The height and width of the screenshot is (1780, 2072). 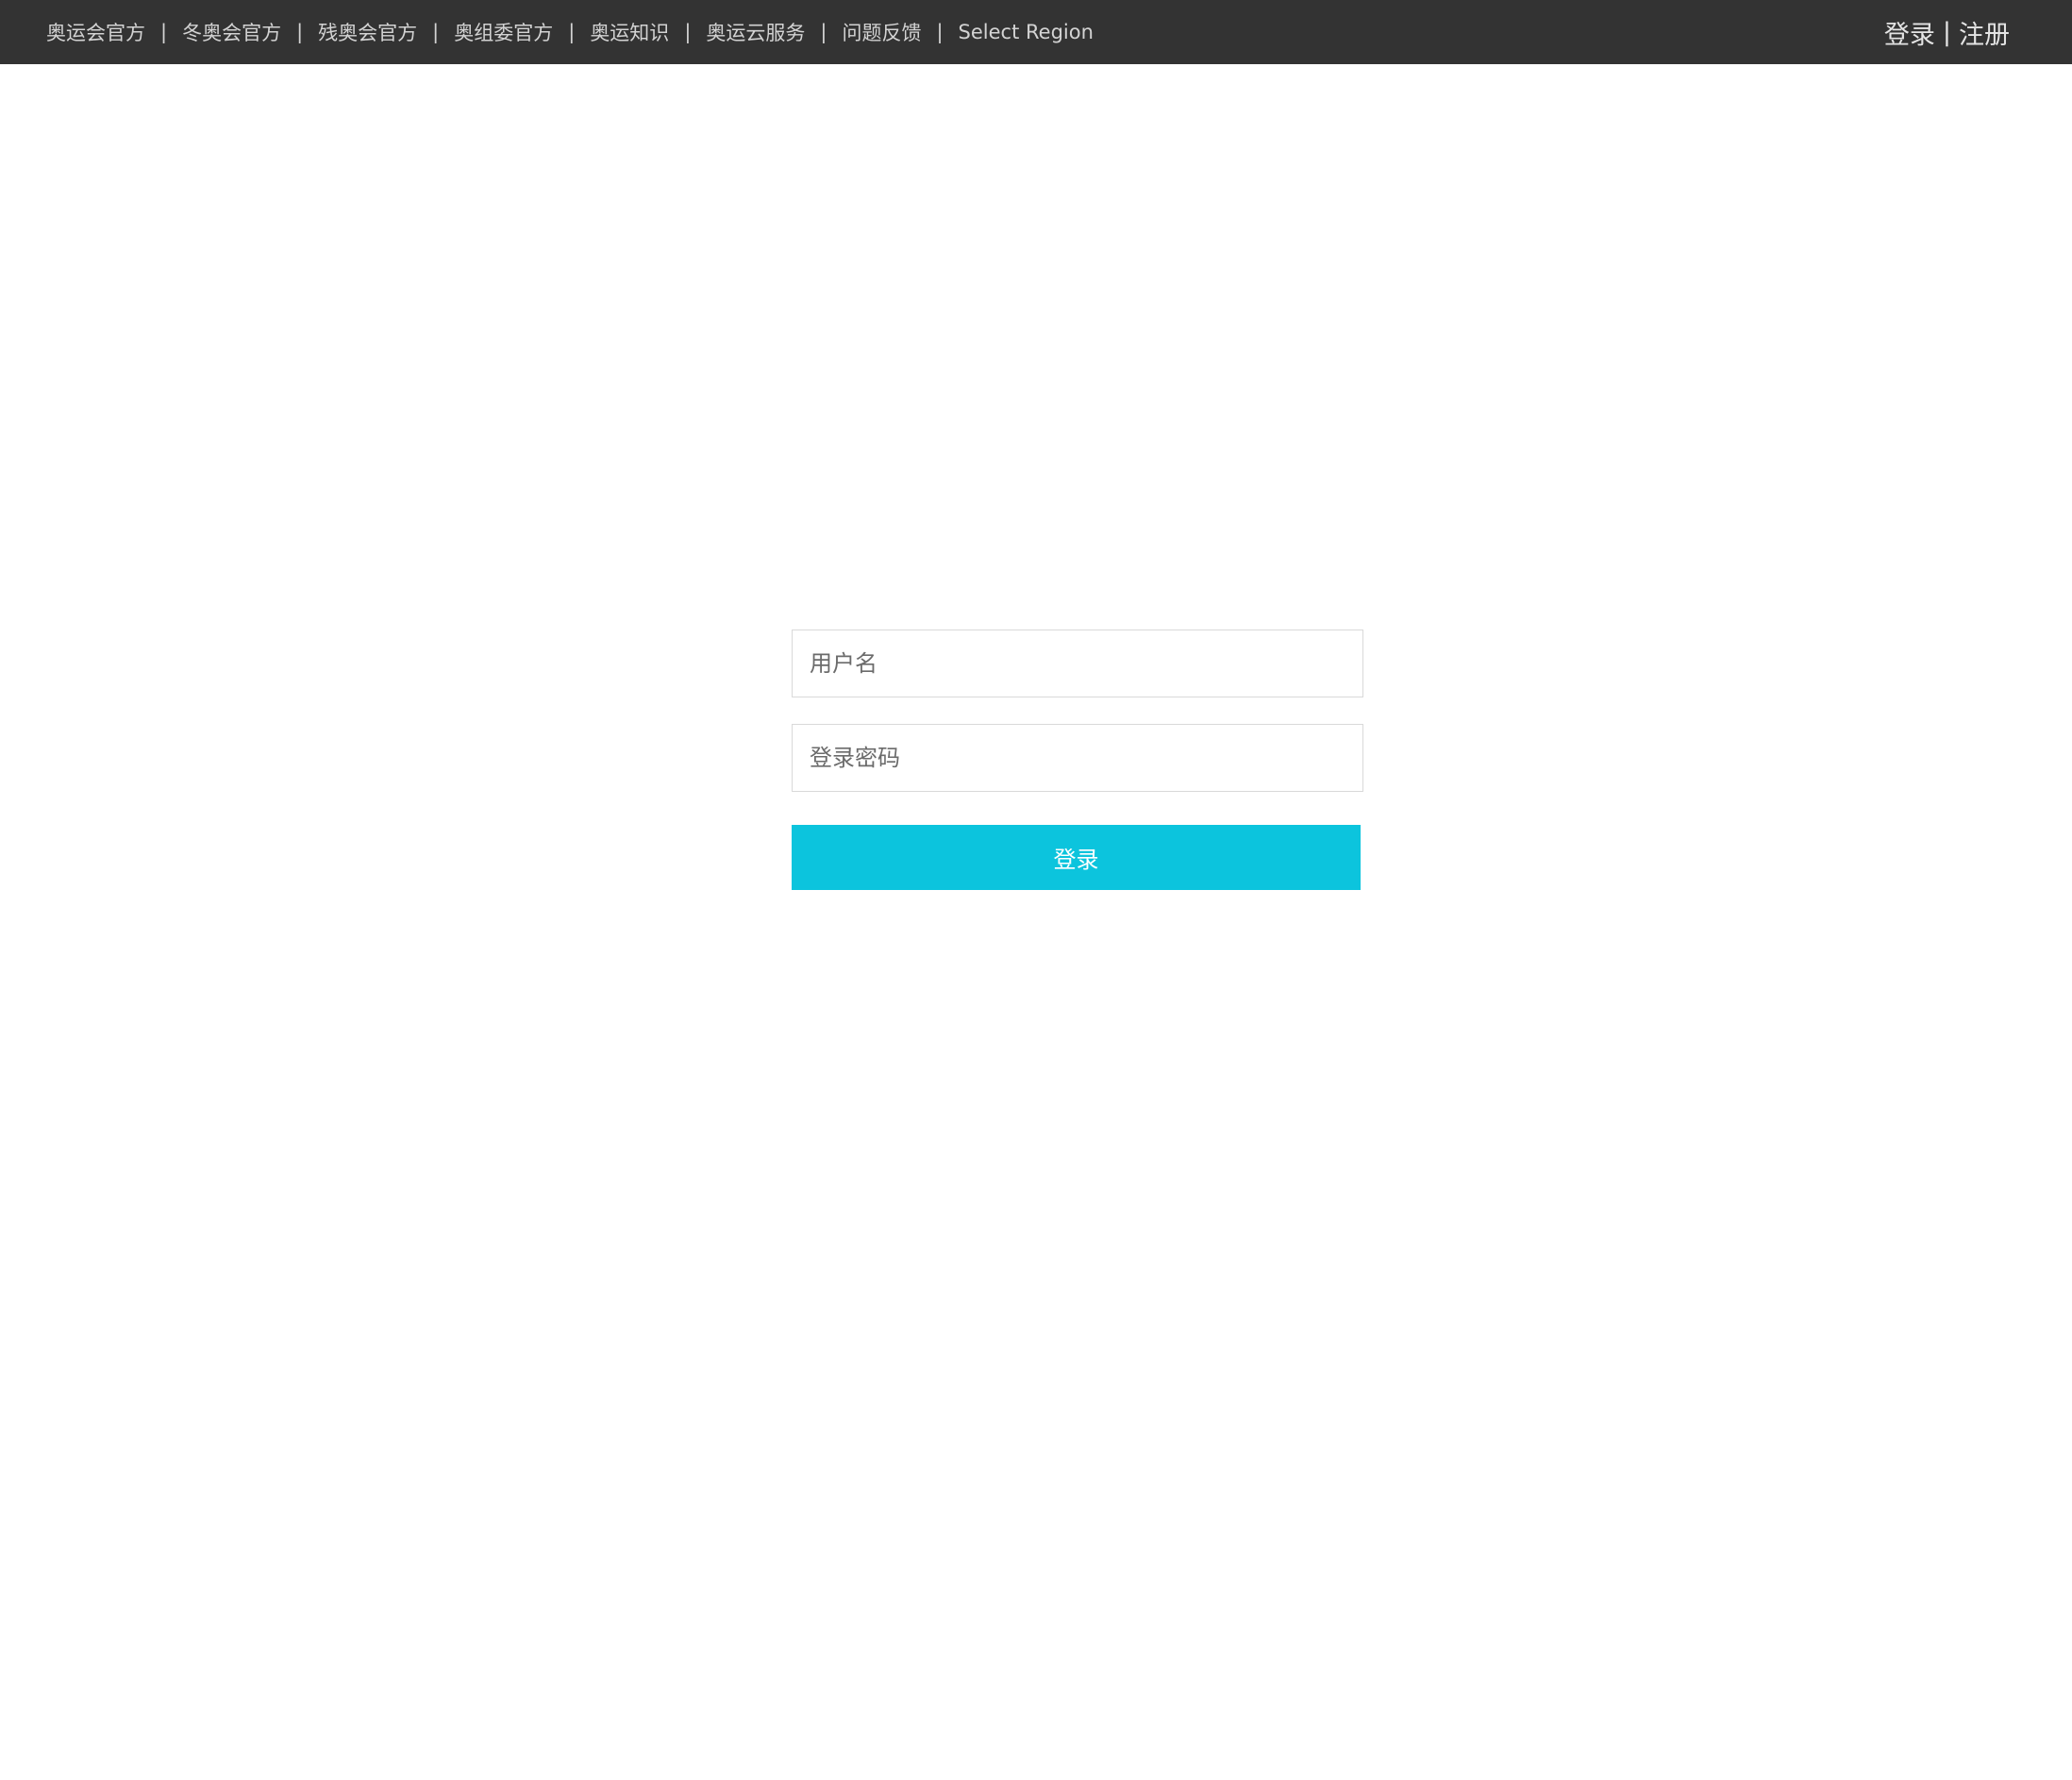 I want to click on nav-link-paralympics-official: 残奥会官方, so click(x=367, y=32).